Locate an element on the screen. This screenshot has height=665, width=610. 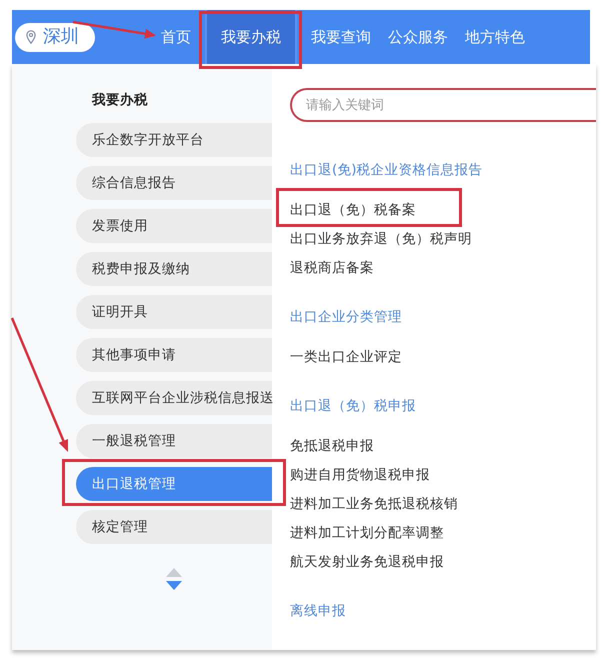
service-link: 出口业务放弃退（免）税声明 is located at coordinates (381, 239).